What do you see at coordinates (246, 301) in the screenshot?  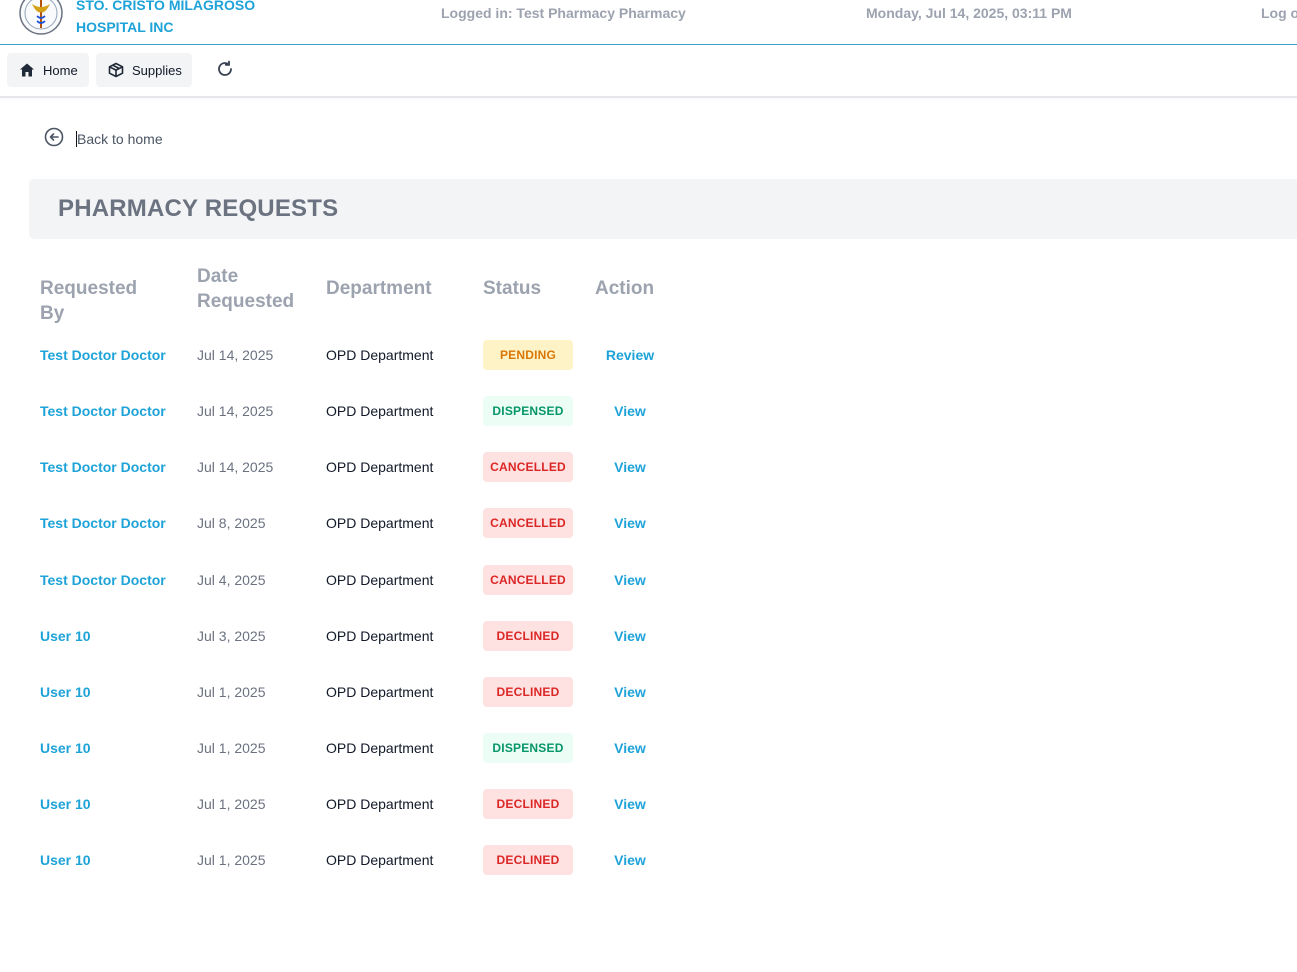 I see `column-header-date-line2: Requested` at bounding box center [246, 301].